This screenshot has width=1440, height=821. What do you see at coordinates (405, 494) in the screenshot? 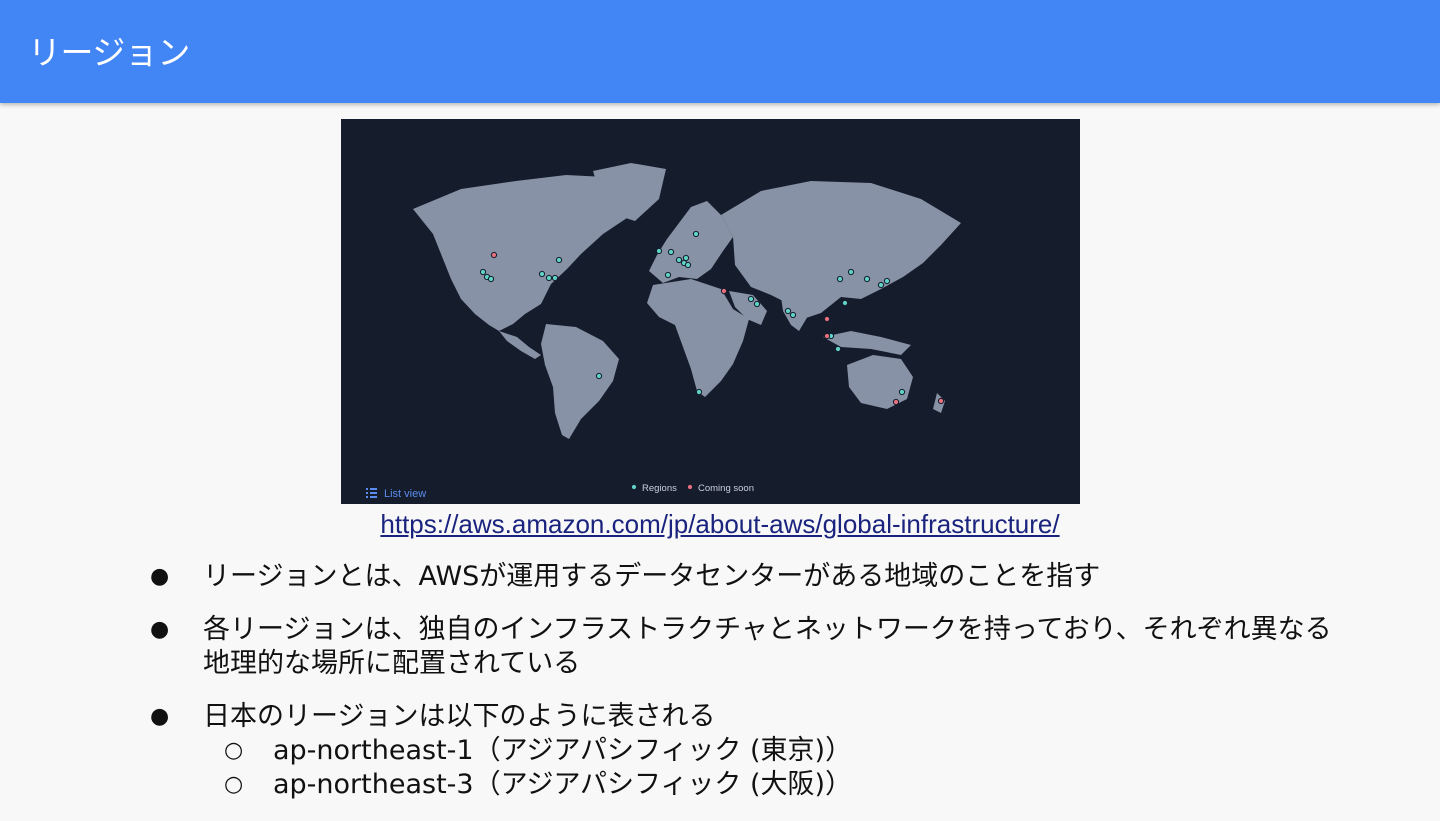
I see `list-view-label: List view` at bounding box center [405, 494].